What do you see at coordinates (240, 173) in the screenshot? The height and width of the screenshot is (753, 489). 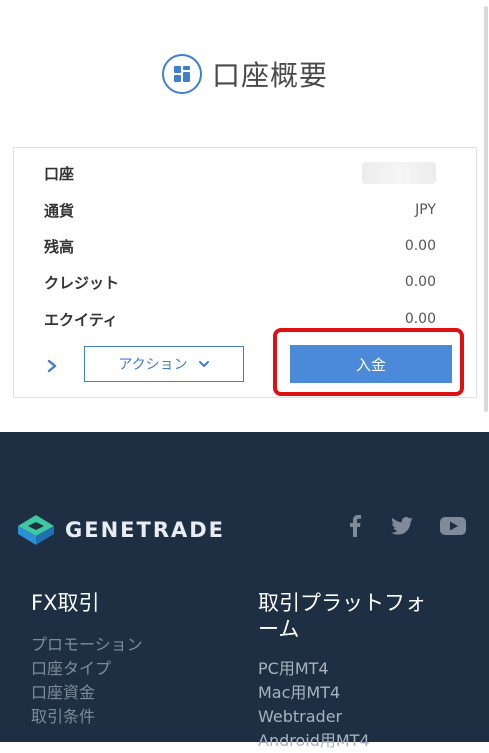 I see `account-row-number: 口座` at bounding box center [240, 173].